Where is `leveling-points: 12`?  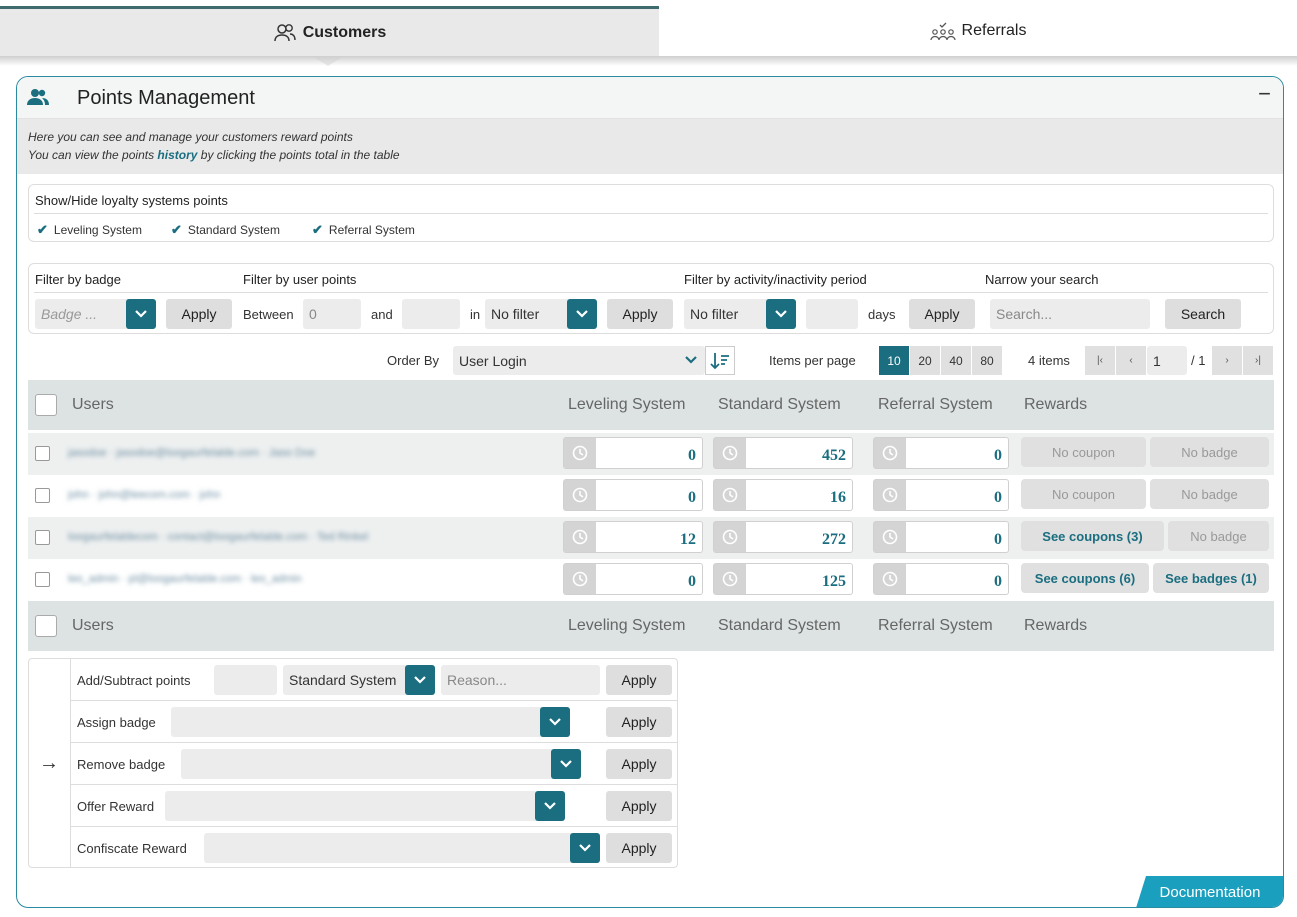 leveling-points: 12 is located at coordinates (633, 537).